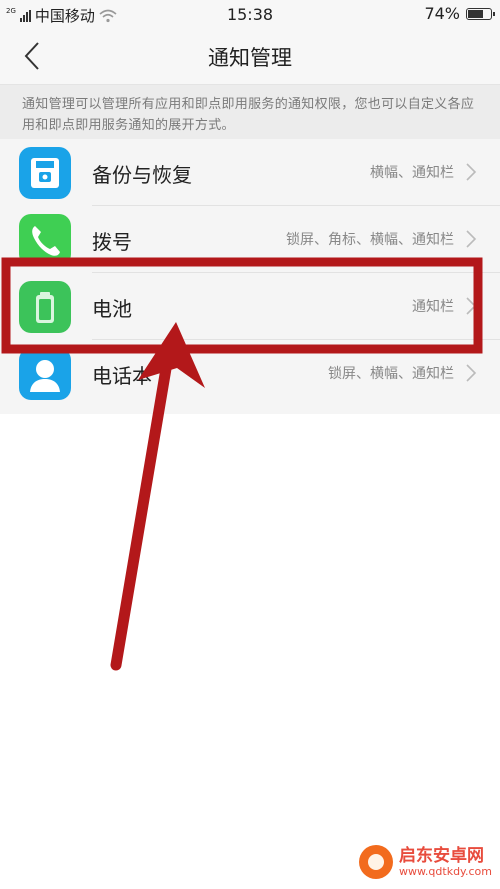 This screenshot has width=500, height=889. I want to click on app-row-backup: 备份与恢复 横幅、通知栏, so click(250, 172).